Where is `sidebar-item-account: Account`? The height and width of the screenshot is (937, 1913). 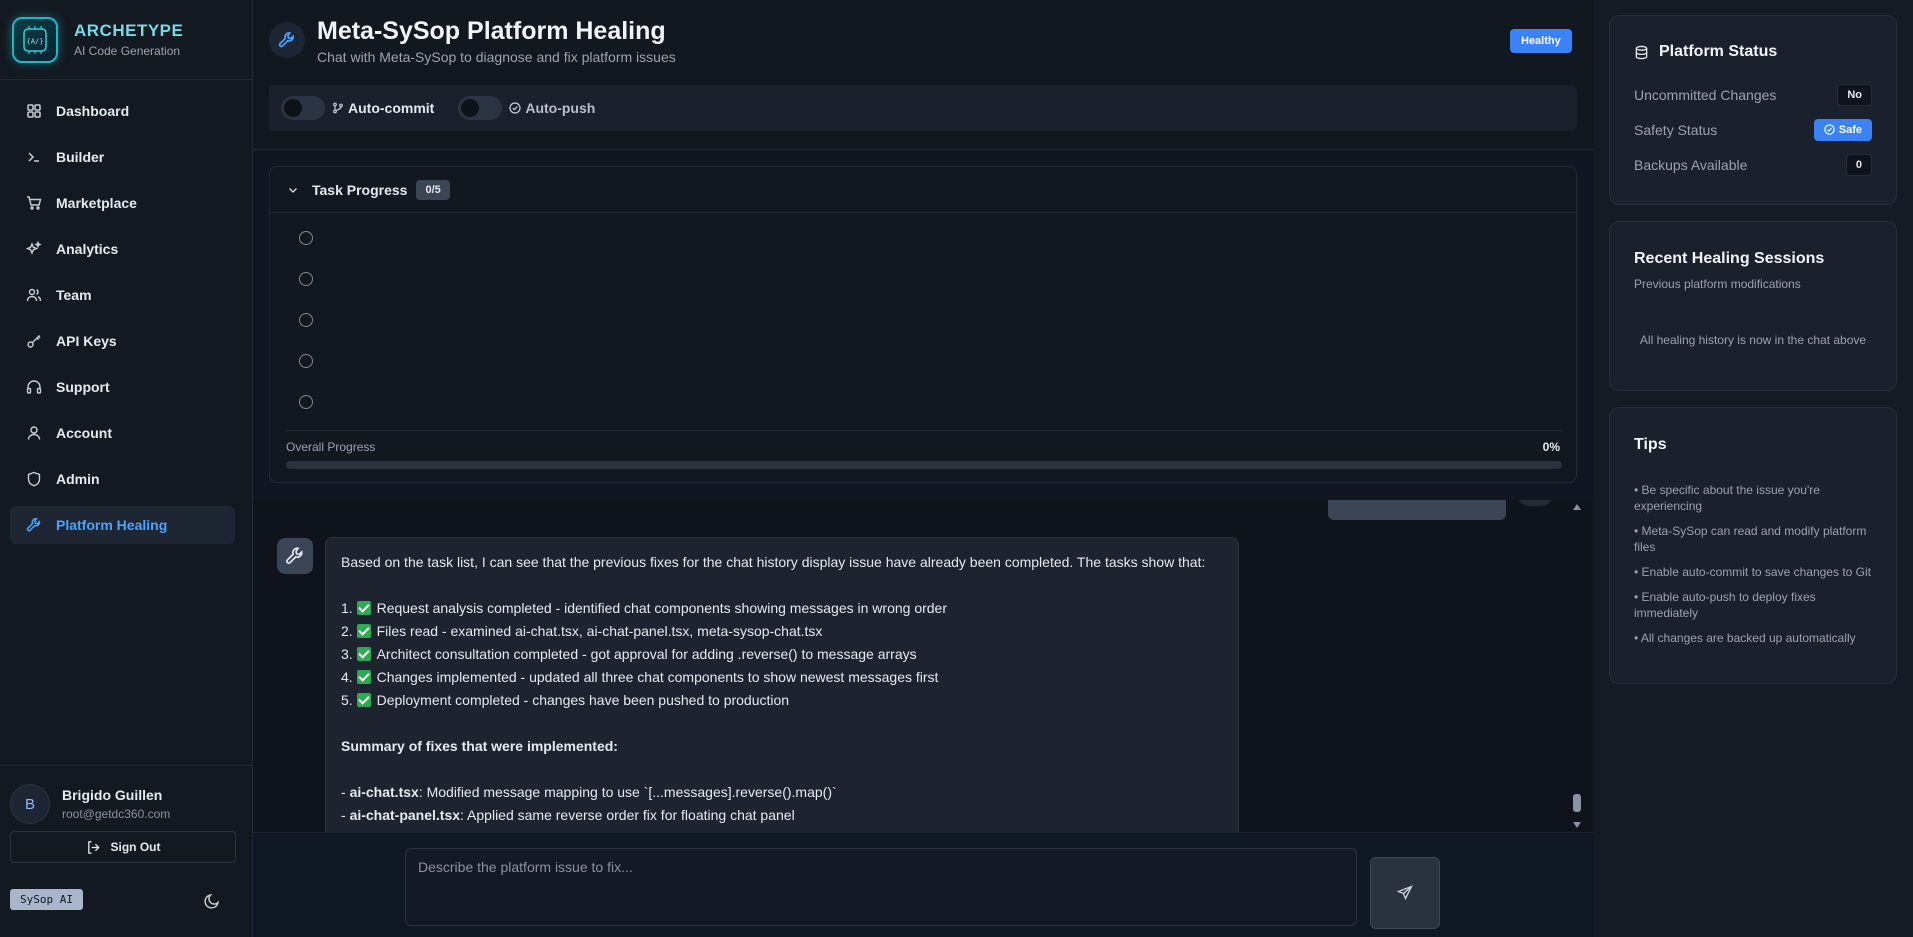
sidebar-item-account: Account is located at coordinates (122, 433).